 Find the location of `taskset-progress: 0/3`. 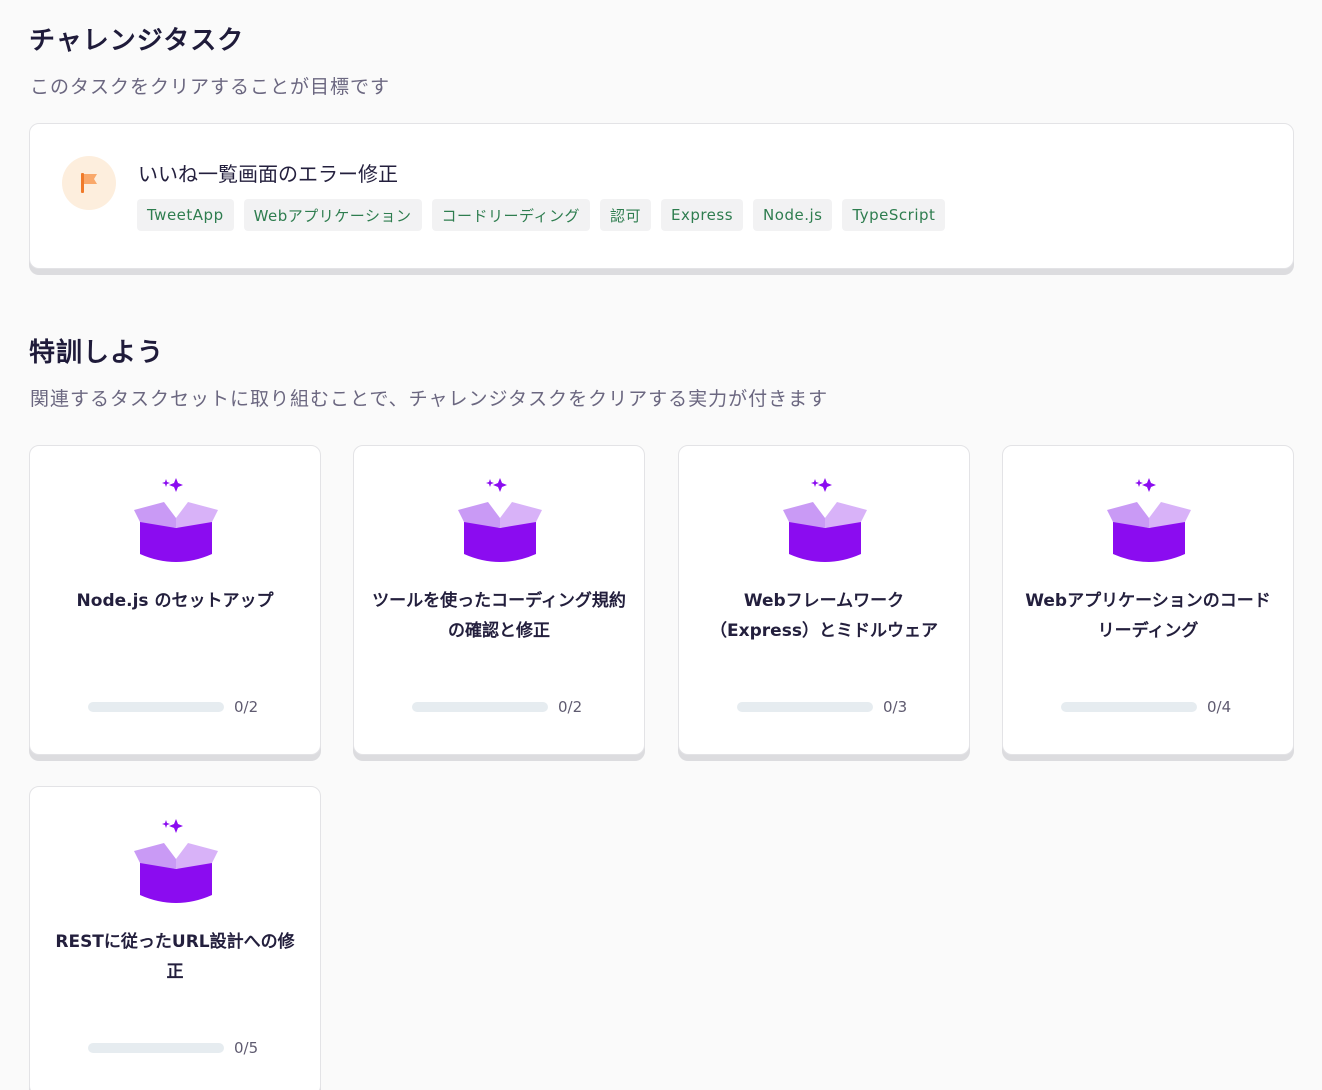

taskset-progress: 0/3 is located at coordinates (822, 707).